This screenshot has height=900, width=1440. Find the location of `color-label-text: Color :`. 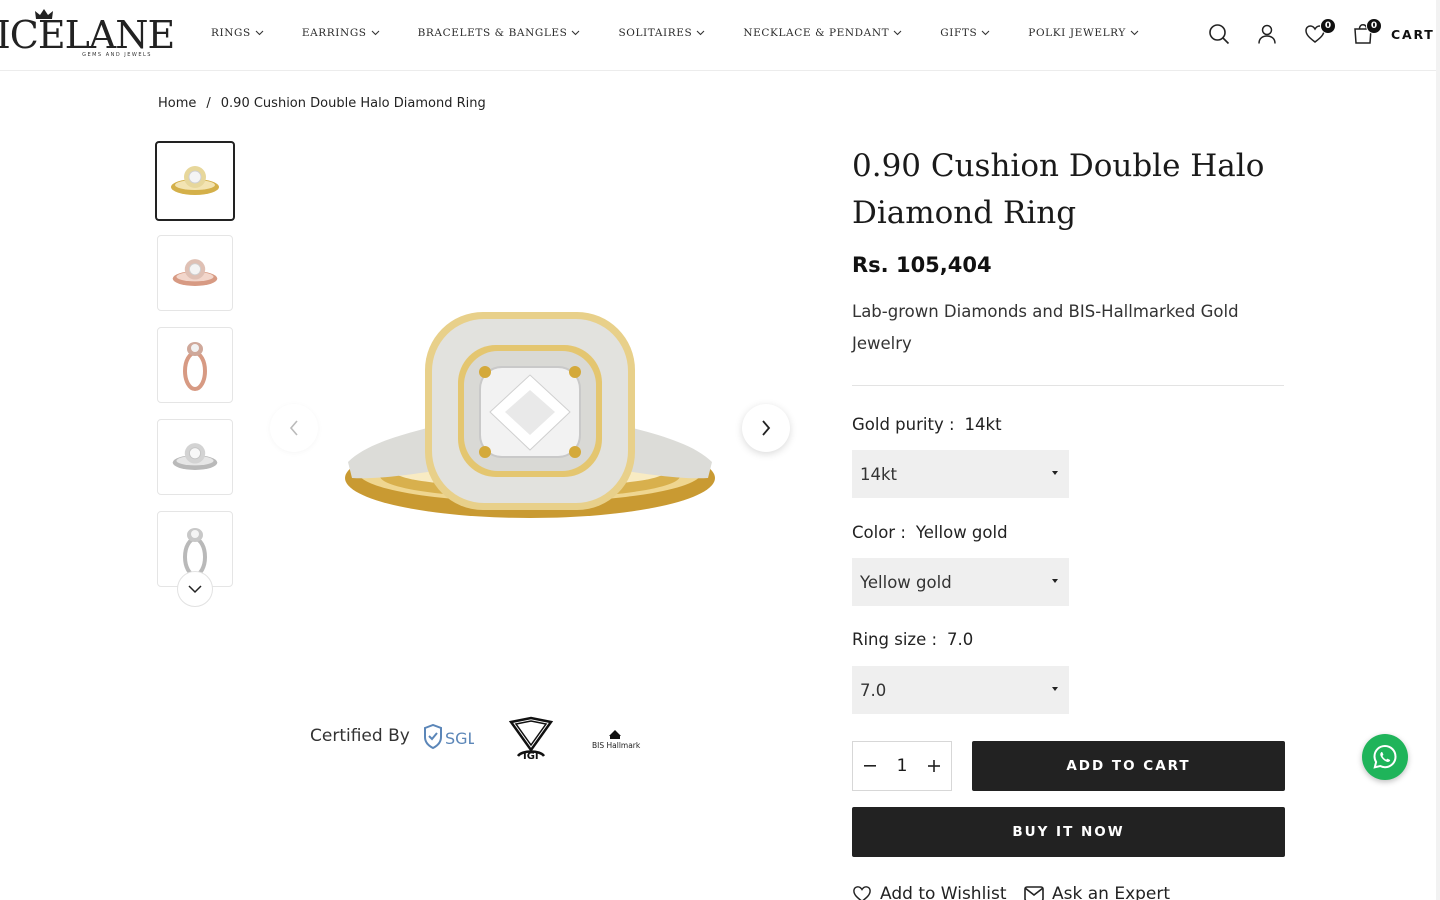

color-label-text: Color : is located at coordinates (879, 532).